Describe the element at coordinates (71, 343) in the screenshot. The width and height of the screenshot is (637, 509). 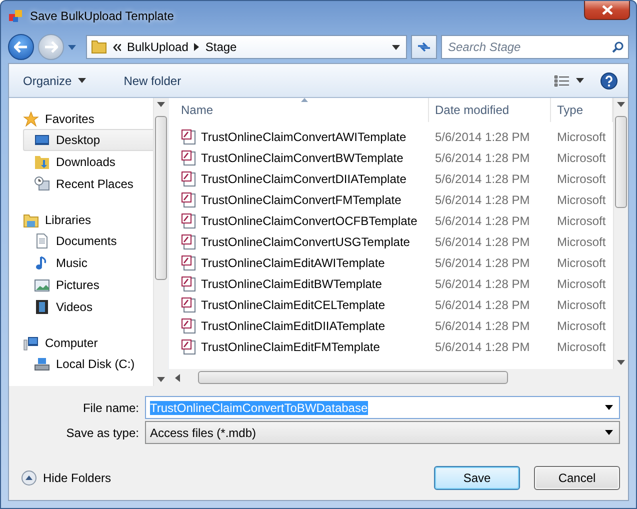
I see `sidebar-group: Computer` at that location.